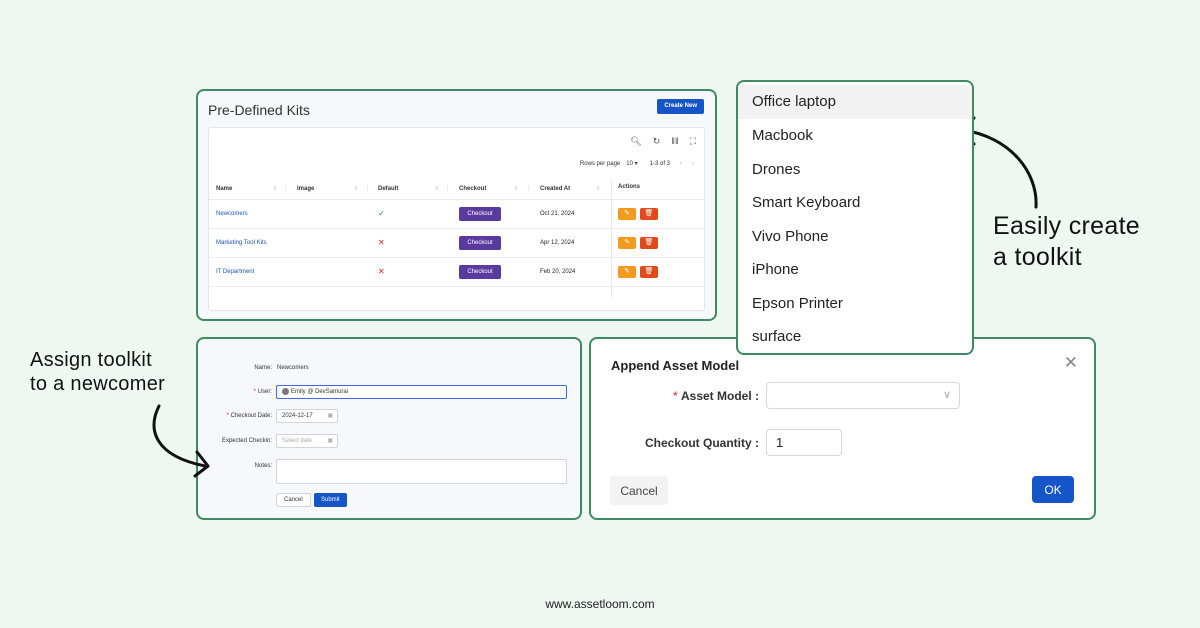  Describe the element at coordinates (181, 441) in the screenshot. I see `curved-arrow-icon` at that location.